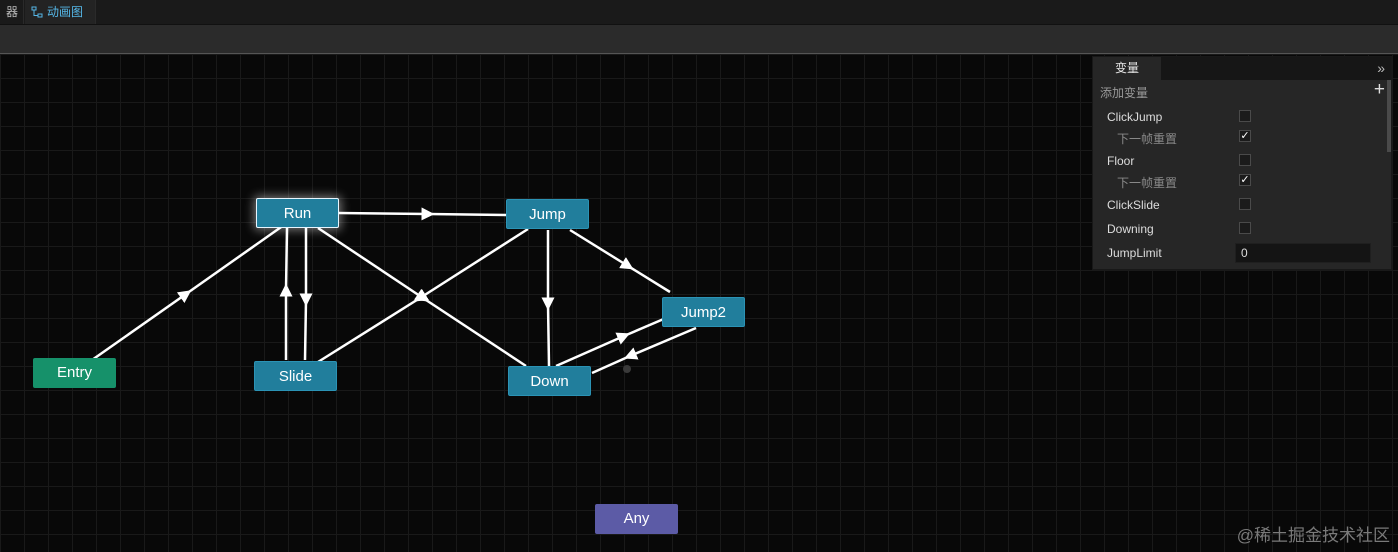  I want to click on tab-animator: 动画图, so click(60, 12).